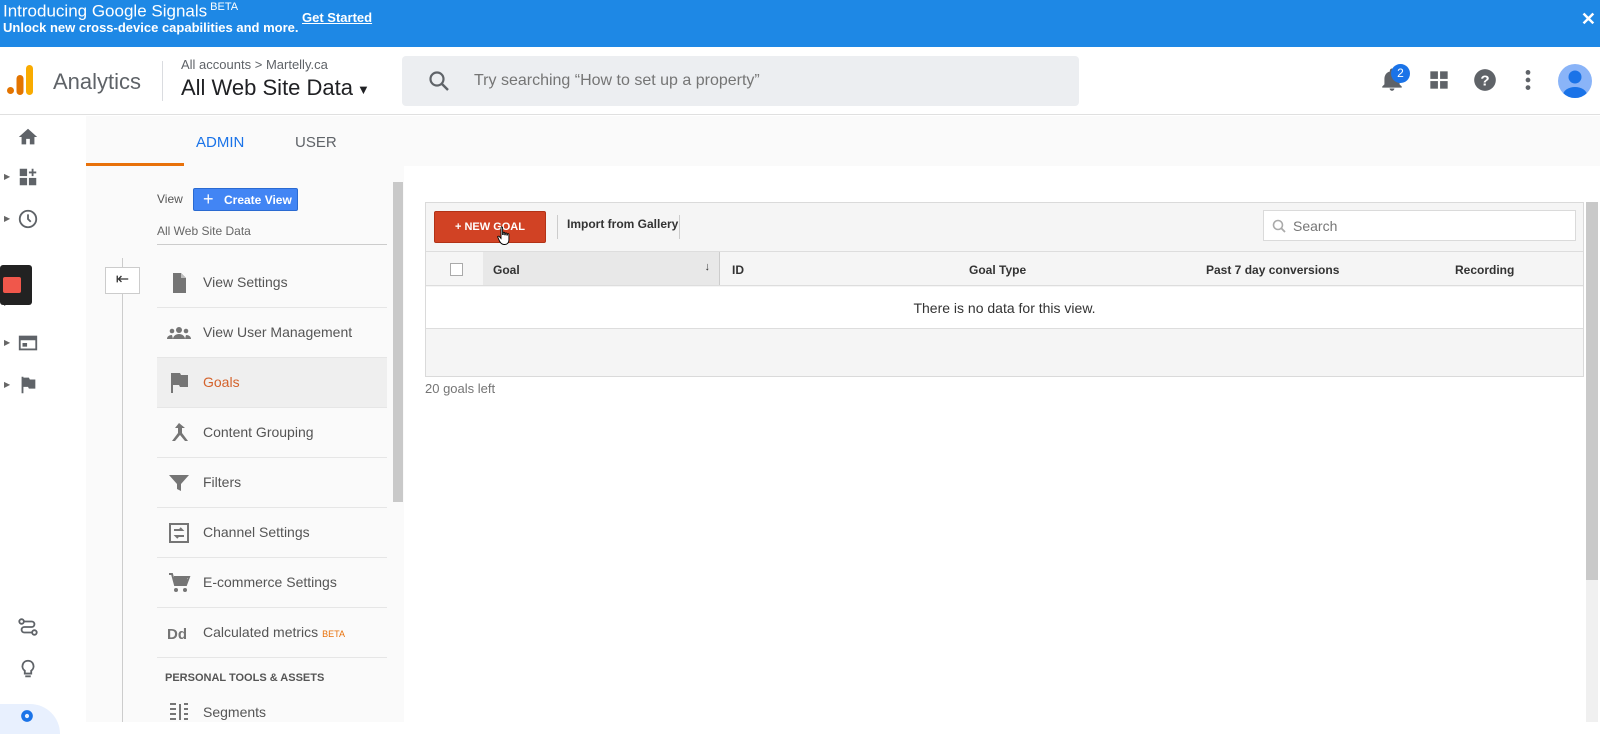 The height and width of the screenshot is (734, 1600). Describe the element at coordinates (278, 332) in the screenshot. I see `menu-item-label: View User Management` at that location.